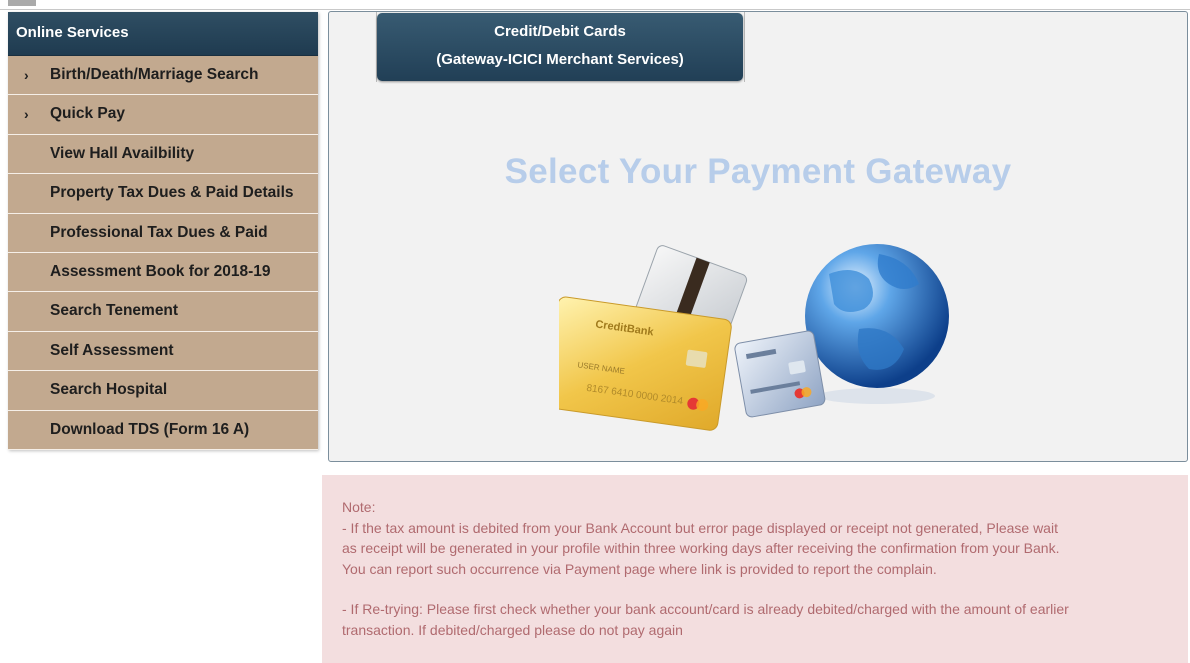  I want to click on sidebar-title: Online Services, so click(163, 34).